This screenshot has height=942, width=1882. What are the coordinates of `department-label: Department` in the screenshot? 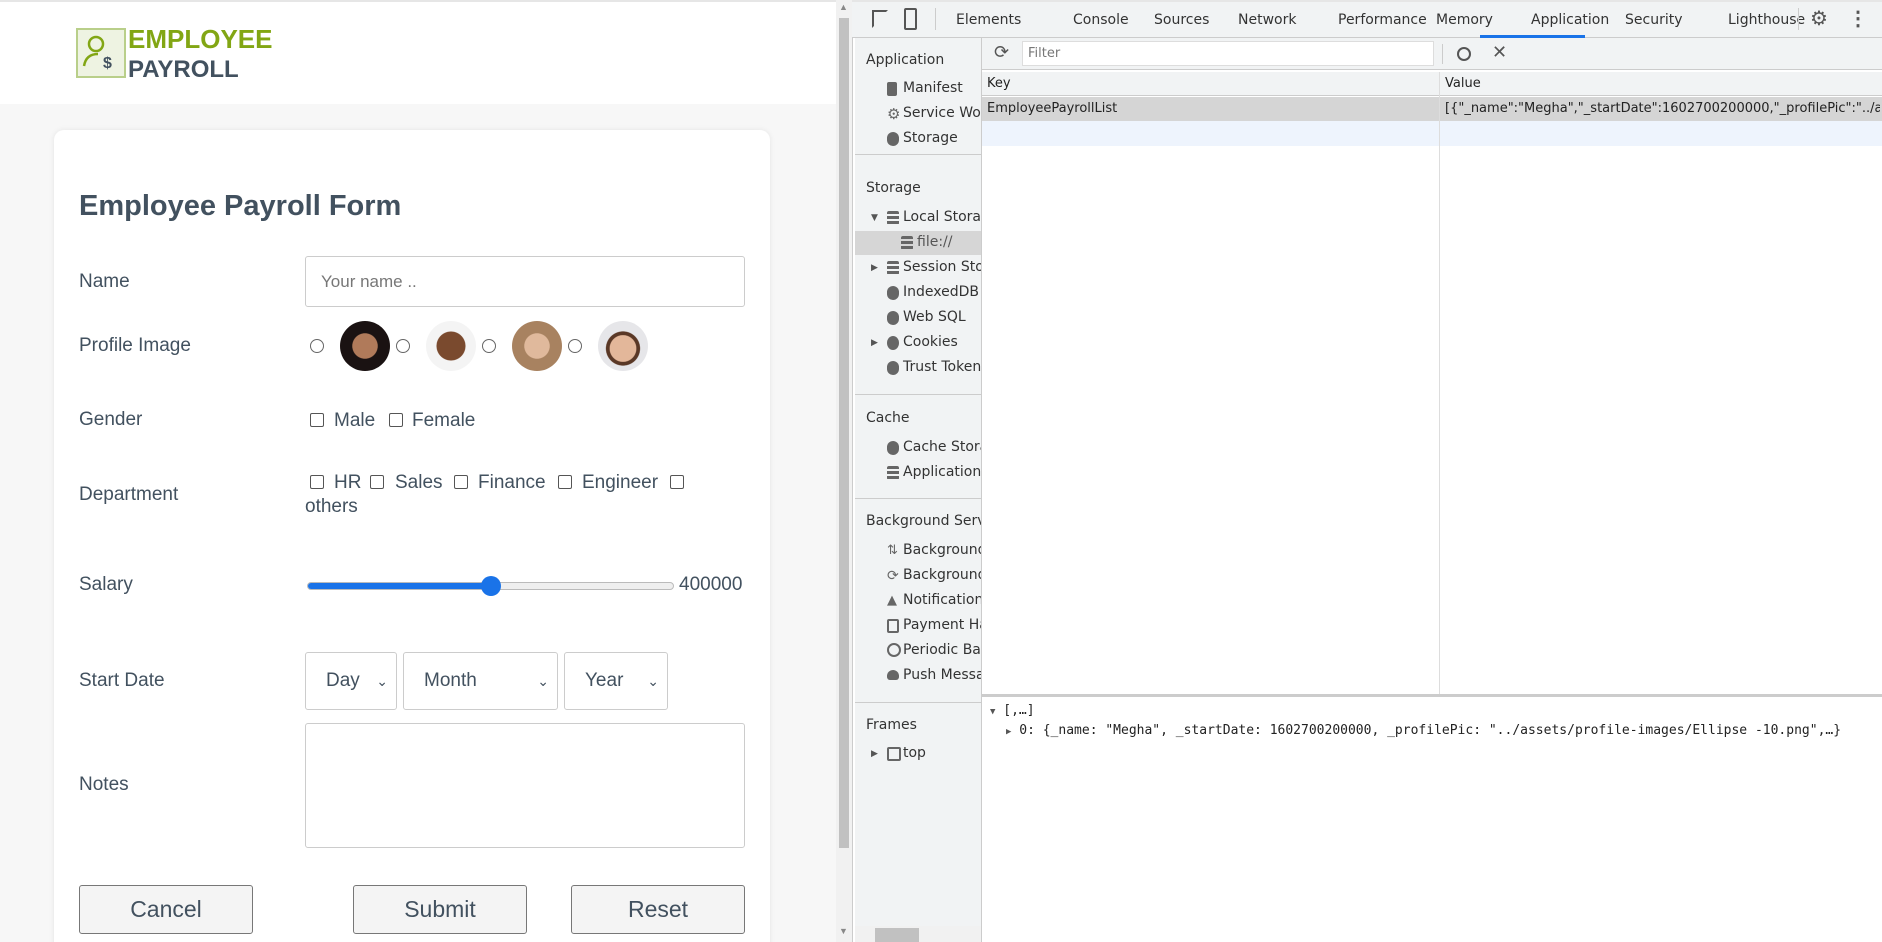 It's located at (129, 494).